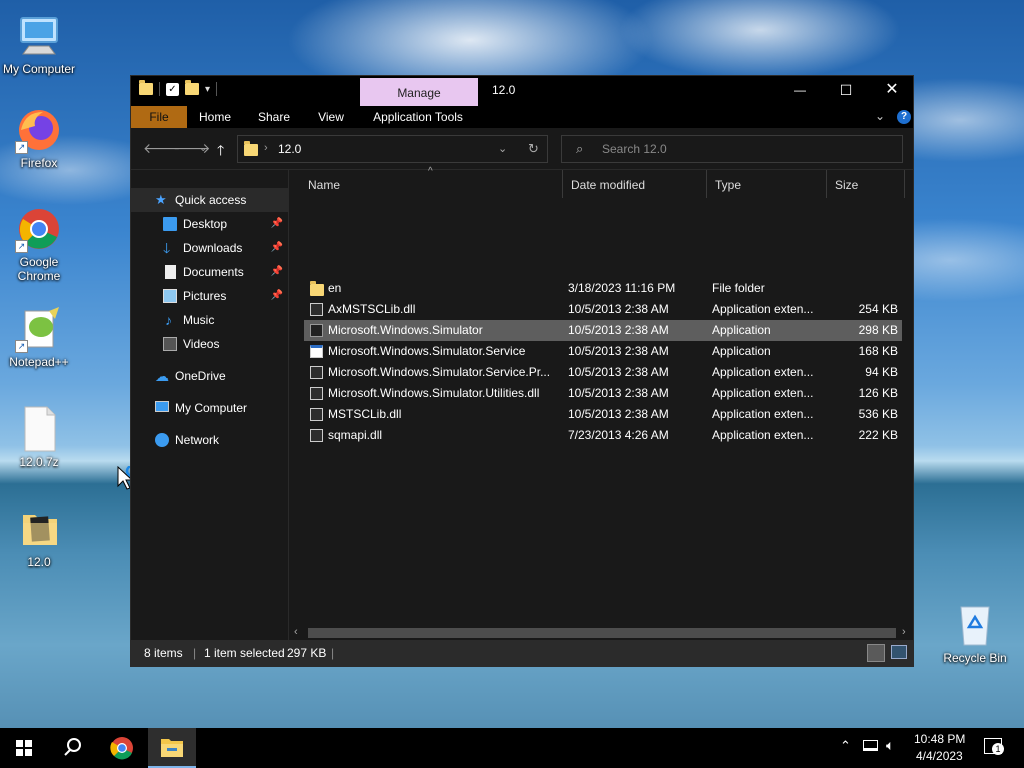 This screenshot has width=1024, height=768. What do you see at coordinates (767, 184) in the screenshot?
I see `column-header-type: Type` at bounding box center [767, 184].